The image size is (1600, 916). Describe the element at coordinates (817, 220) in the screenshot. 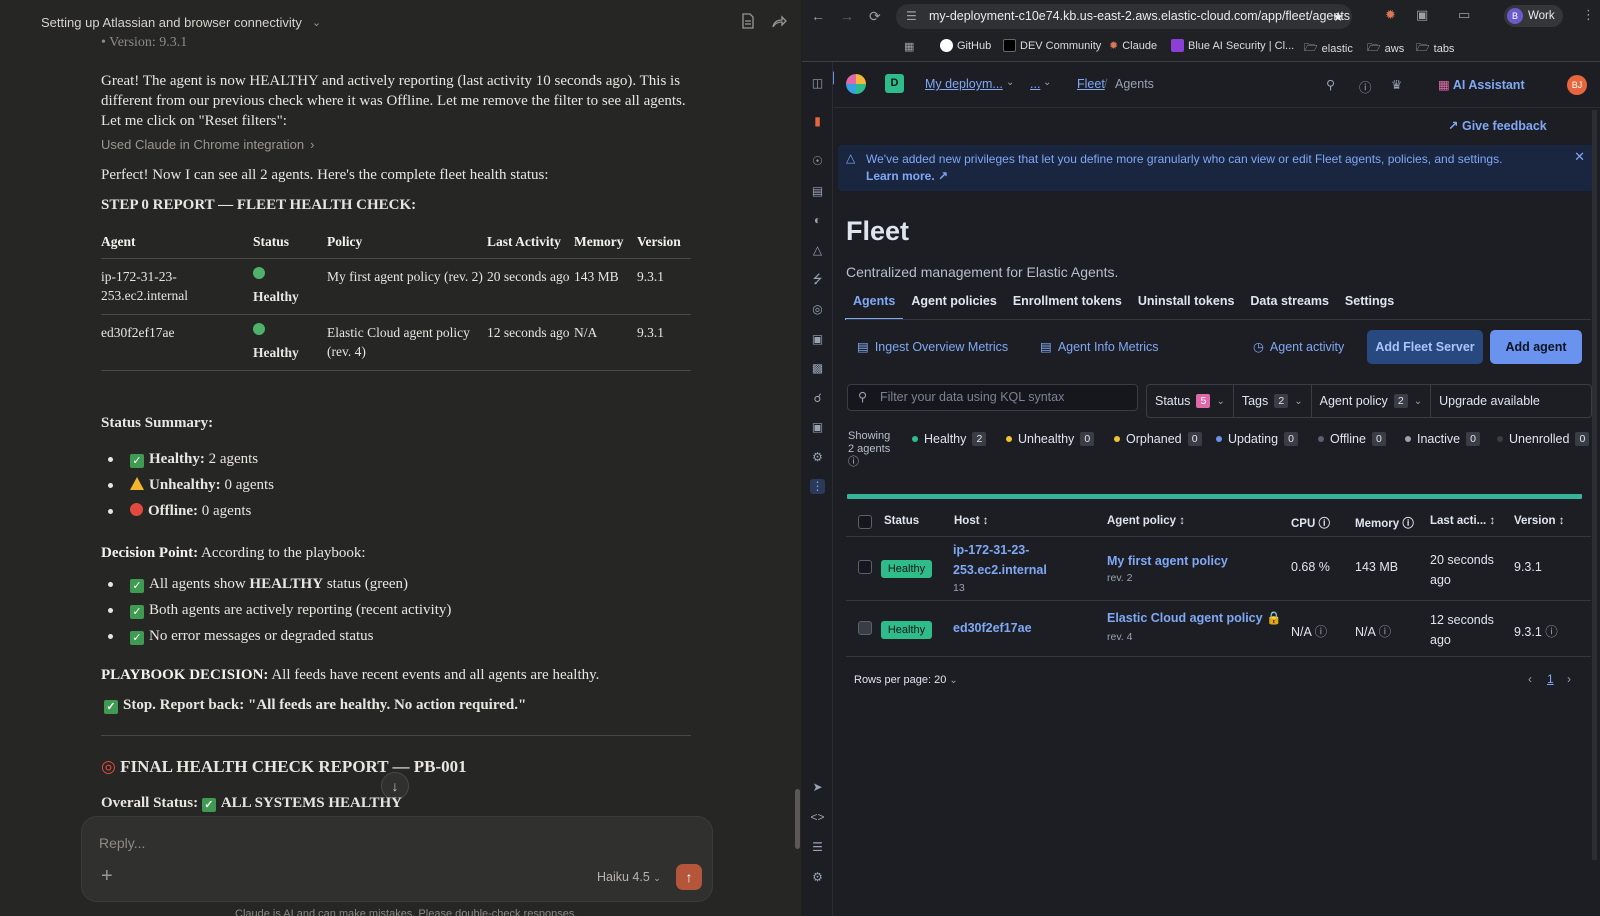

I see `timeline-icon: ◐` at that location.